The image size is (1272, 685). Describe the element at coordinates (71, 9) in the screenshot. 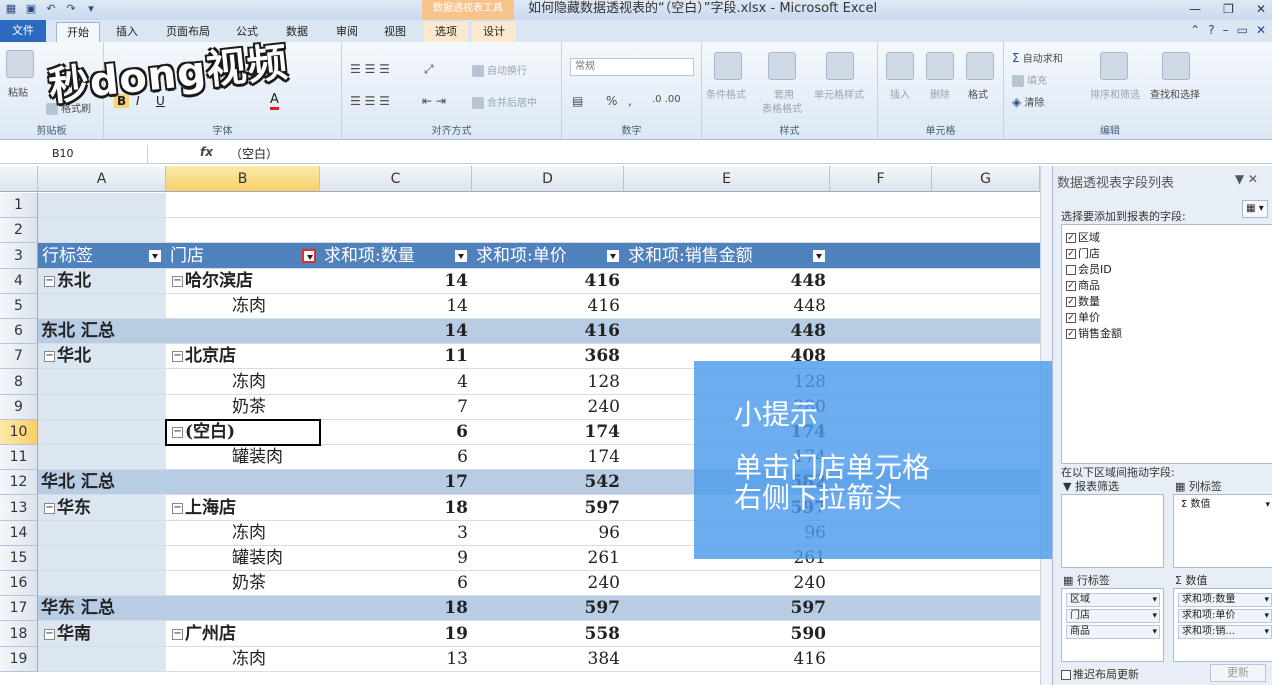

I see `redo-icon: ↷` at that location.